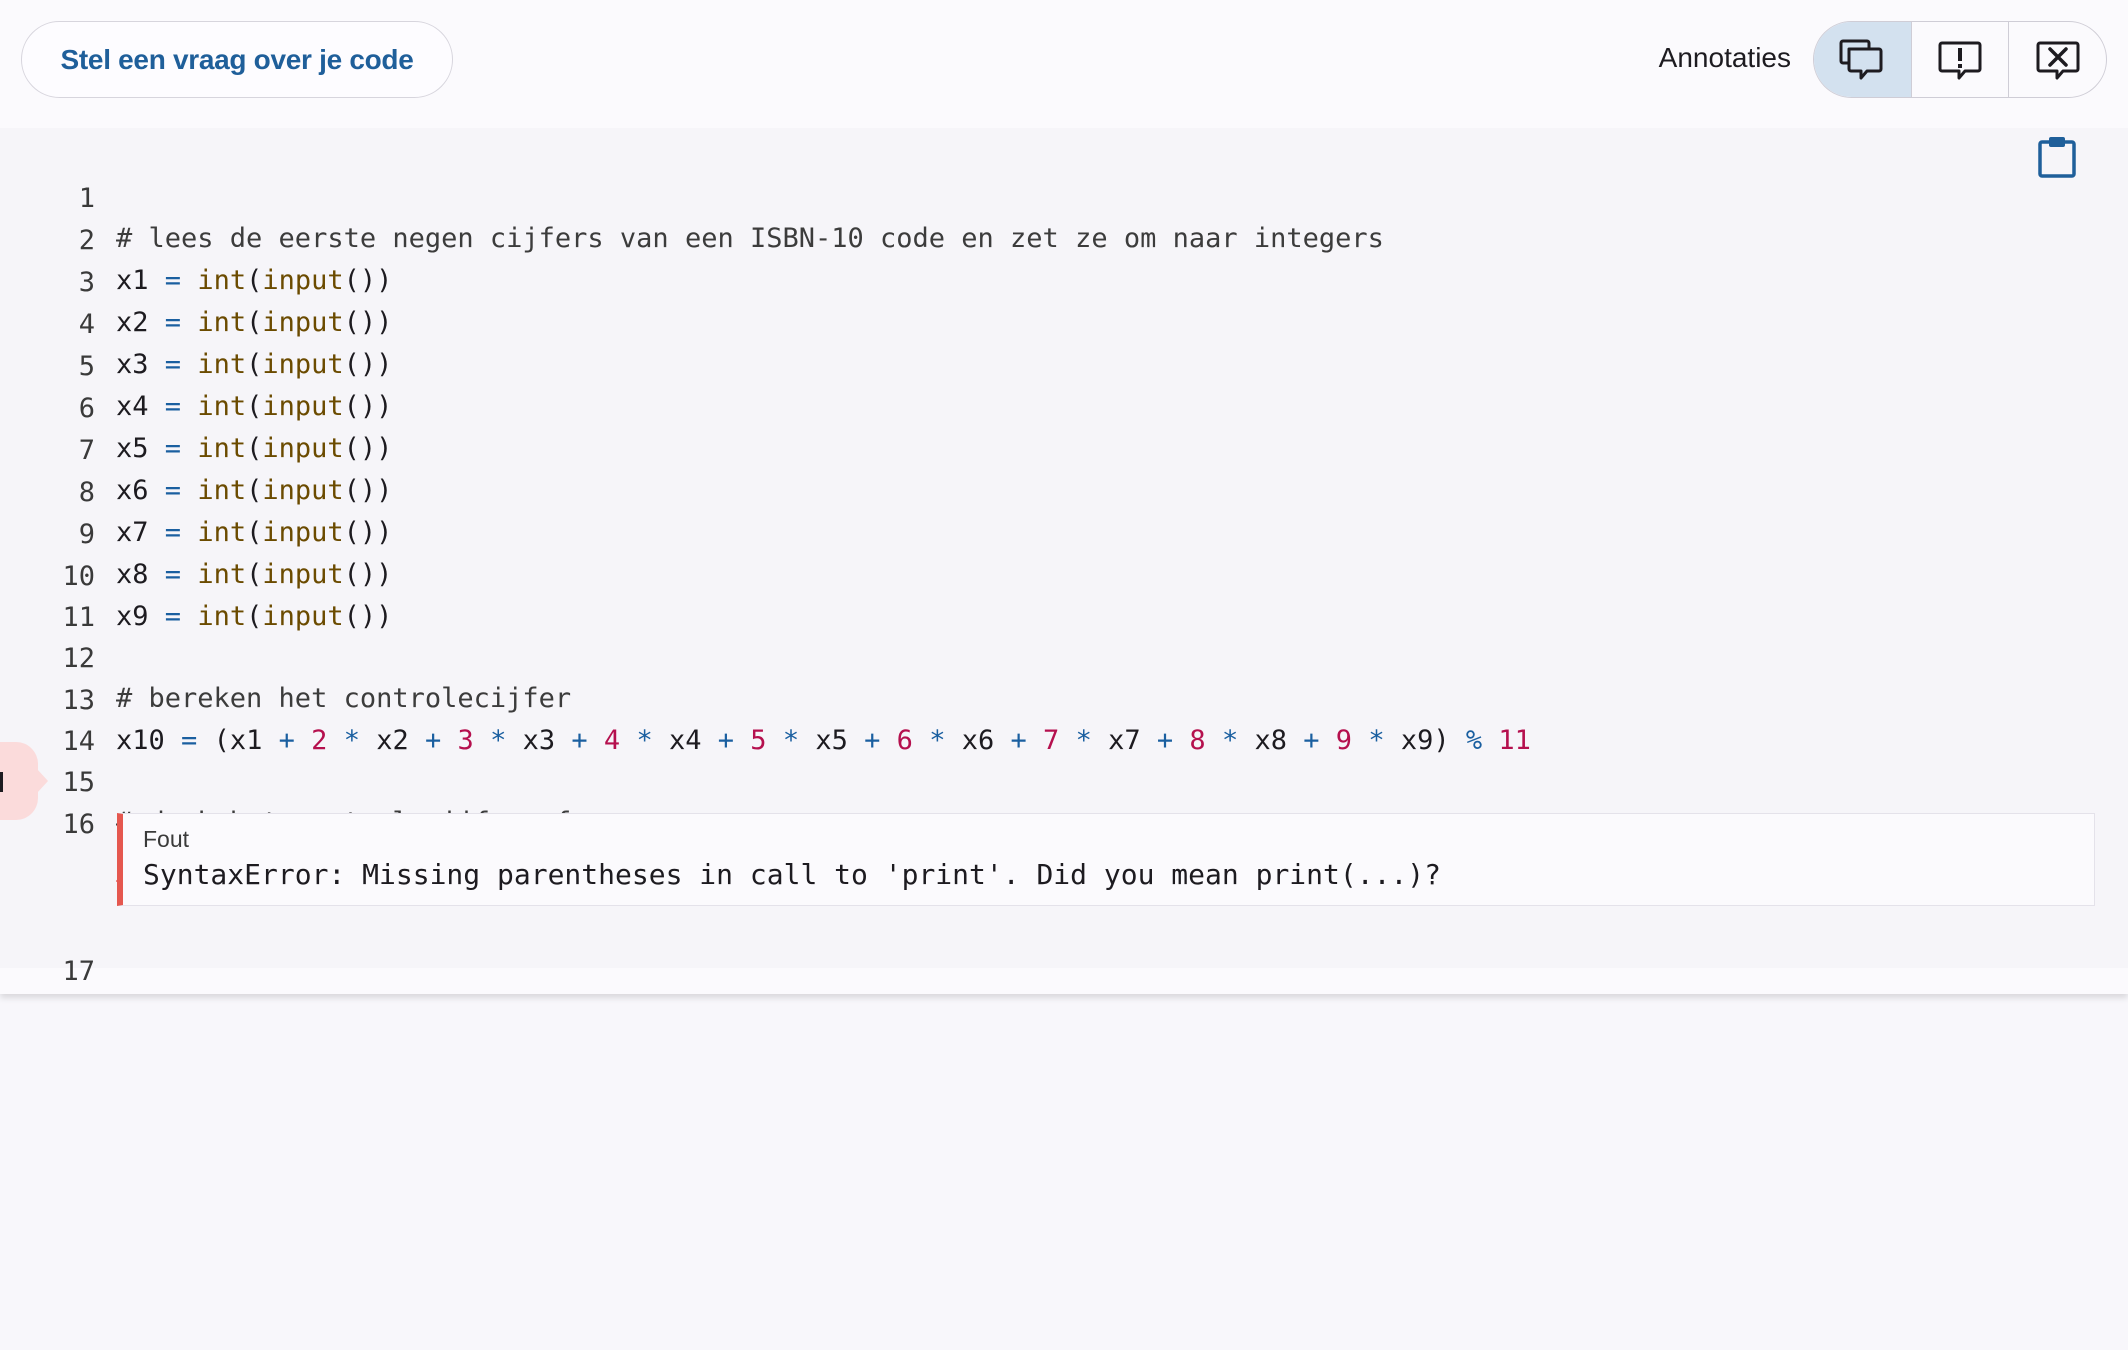  I want to click on code-line: 5 x4 = int(input()), so click(196, 364).